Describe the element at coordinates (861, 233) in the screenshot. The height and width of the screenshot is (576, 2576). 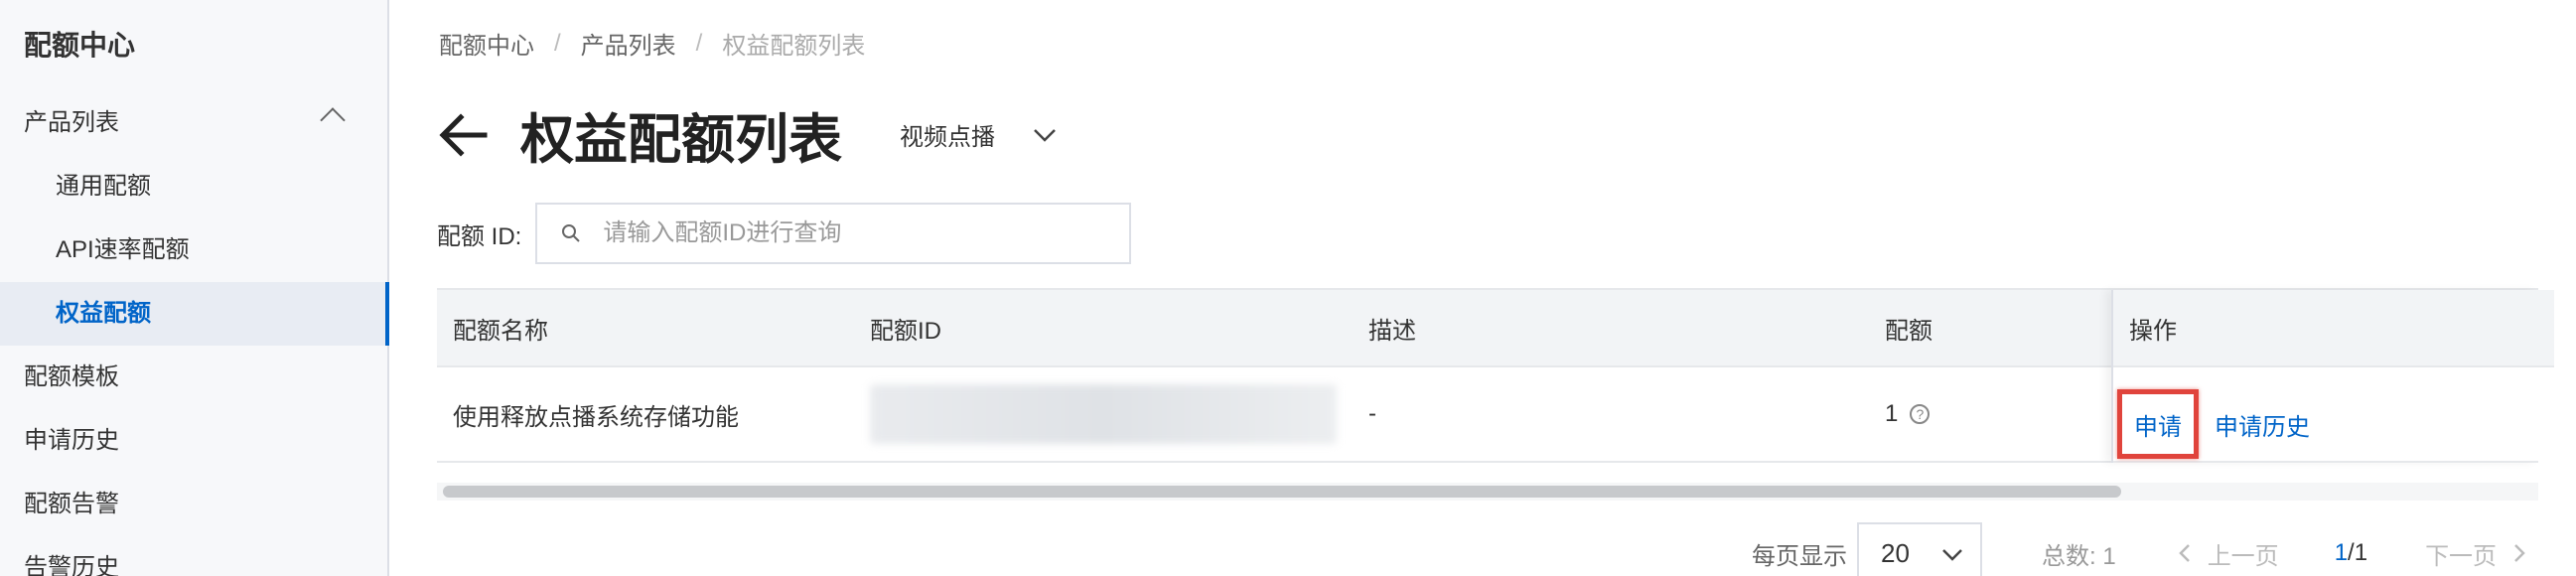
I see `search-input` at that location.